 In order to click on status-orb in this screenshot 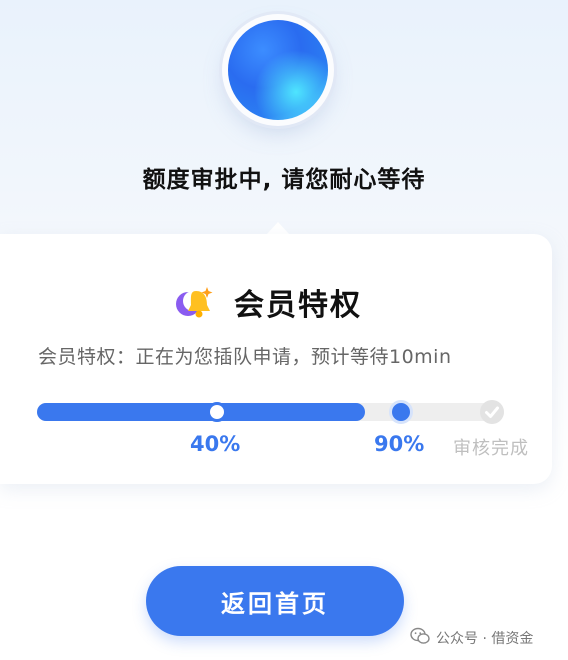, I will do `click(278, 70)`.